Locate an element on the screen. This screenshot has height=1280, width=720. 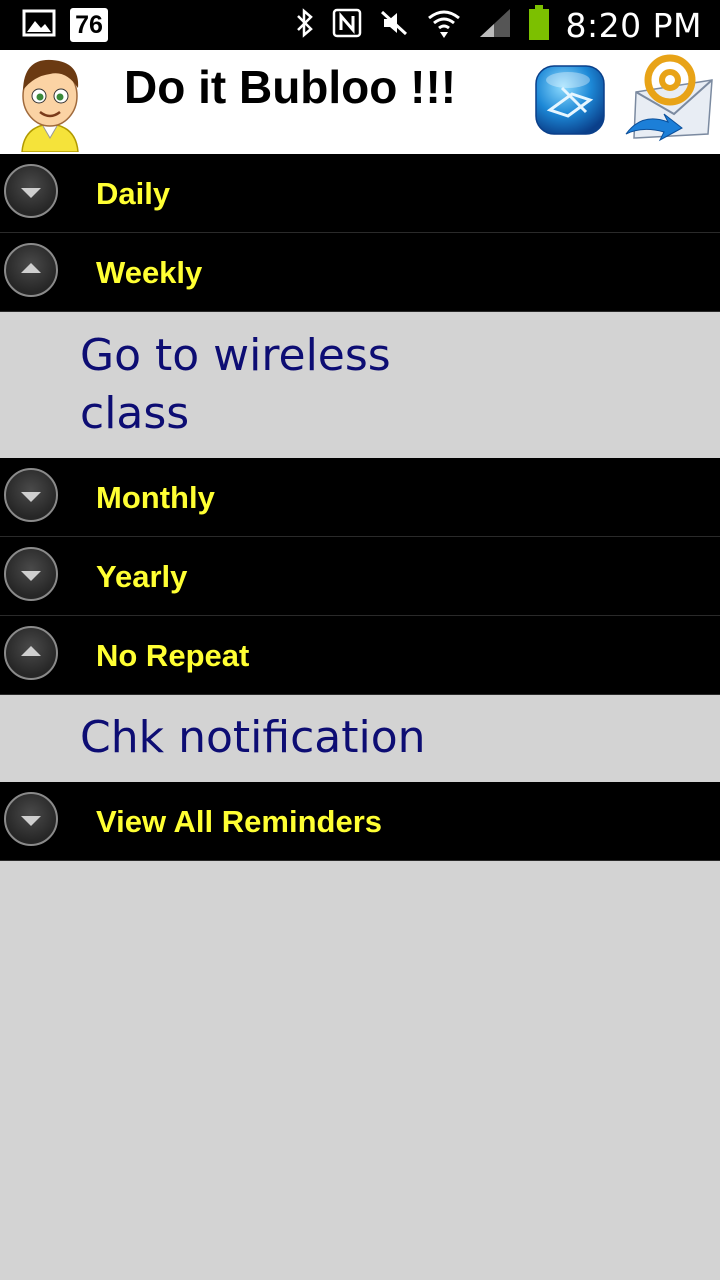
reminder-item: Chk notification is located at coordinates (360, 738).